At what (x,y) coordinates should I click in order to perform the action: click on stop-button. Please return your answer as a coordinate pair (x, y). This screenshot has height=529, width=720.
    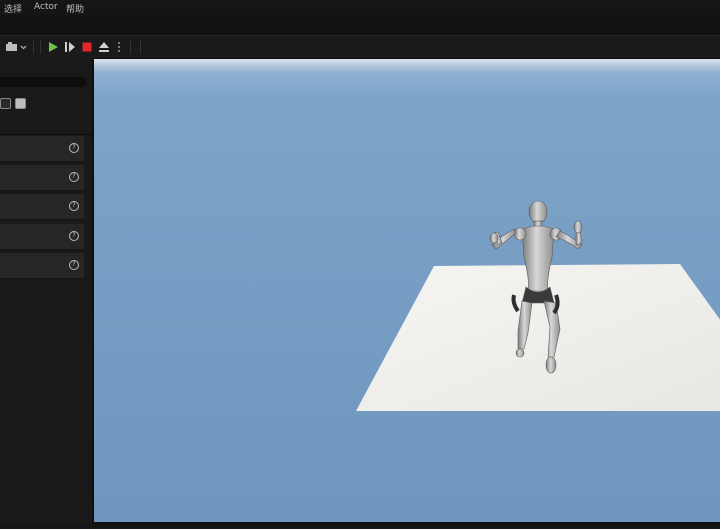
    Looking at the image, I should click on (87, 47).